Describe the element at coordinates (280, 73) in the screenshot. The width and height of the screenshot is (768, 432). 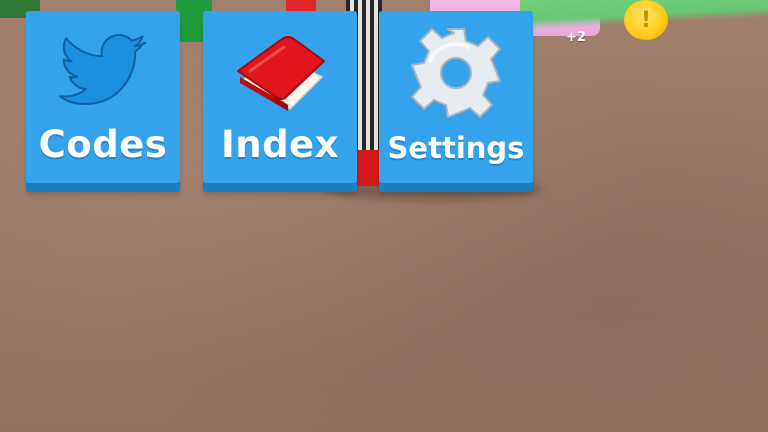
I see `red-book-icon` at that location.